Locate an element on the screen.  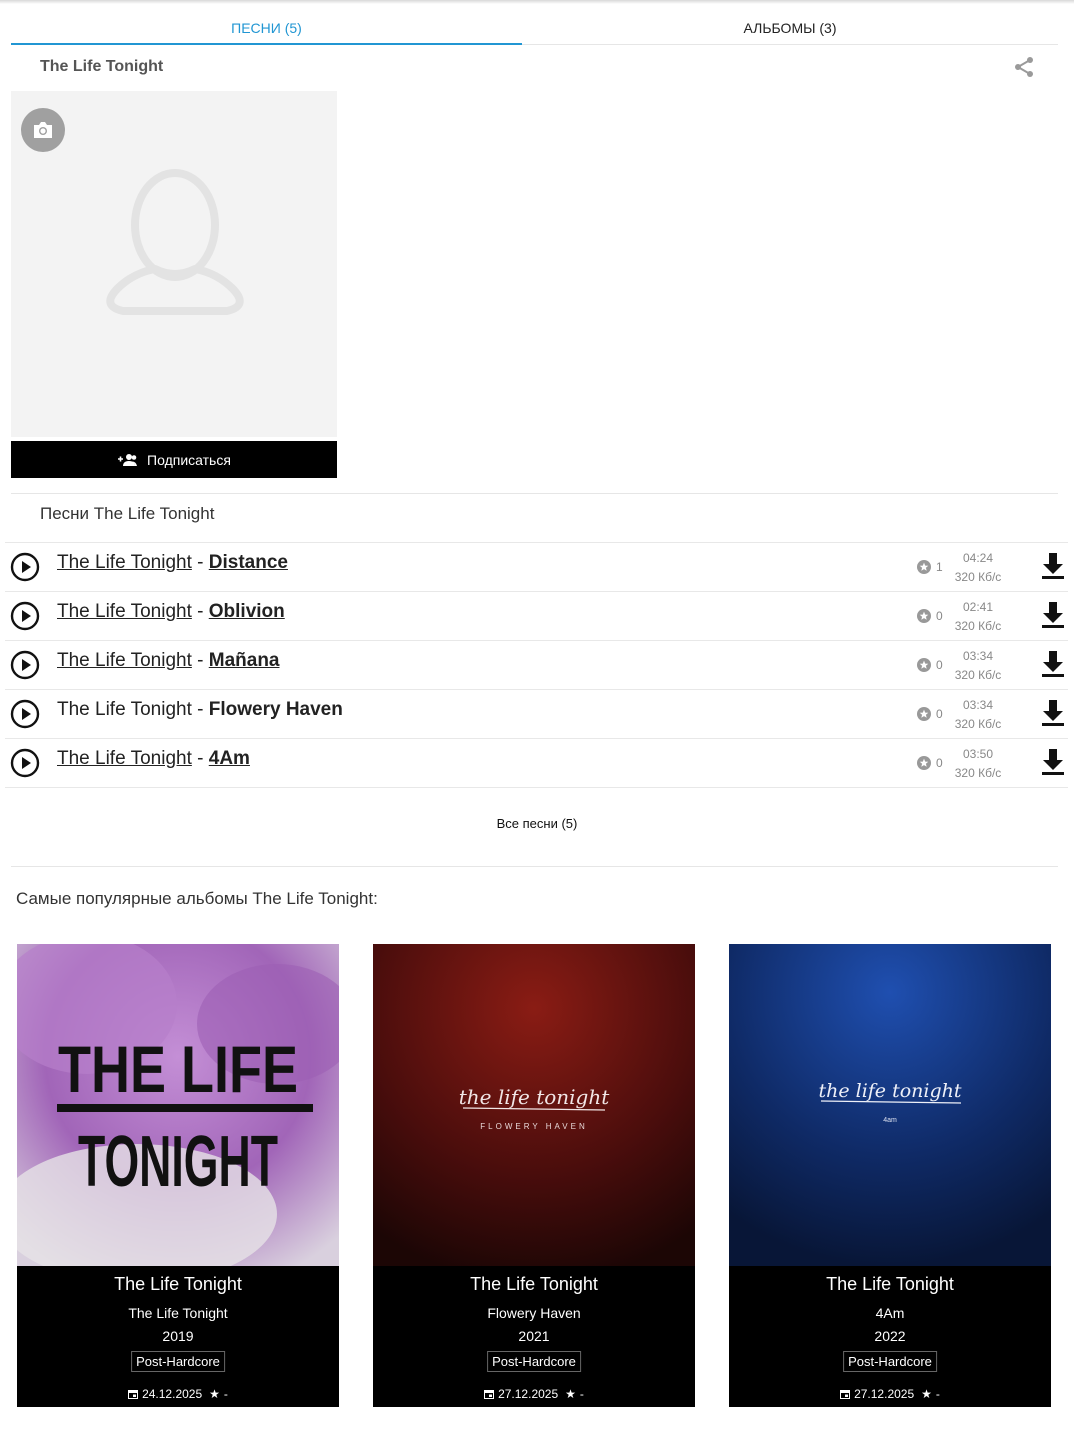
song-title: The Life Tonight - Flowery Haven is located at coordinates (200, 710).